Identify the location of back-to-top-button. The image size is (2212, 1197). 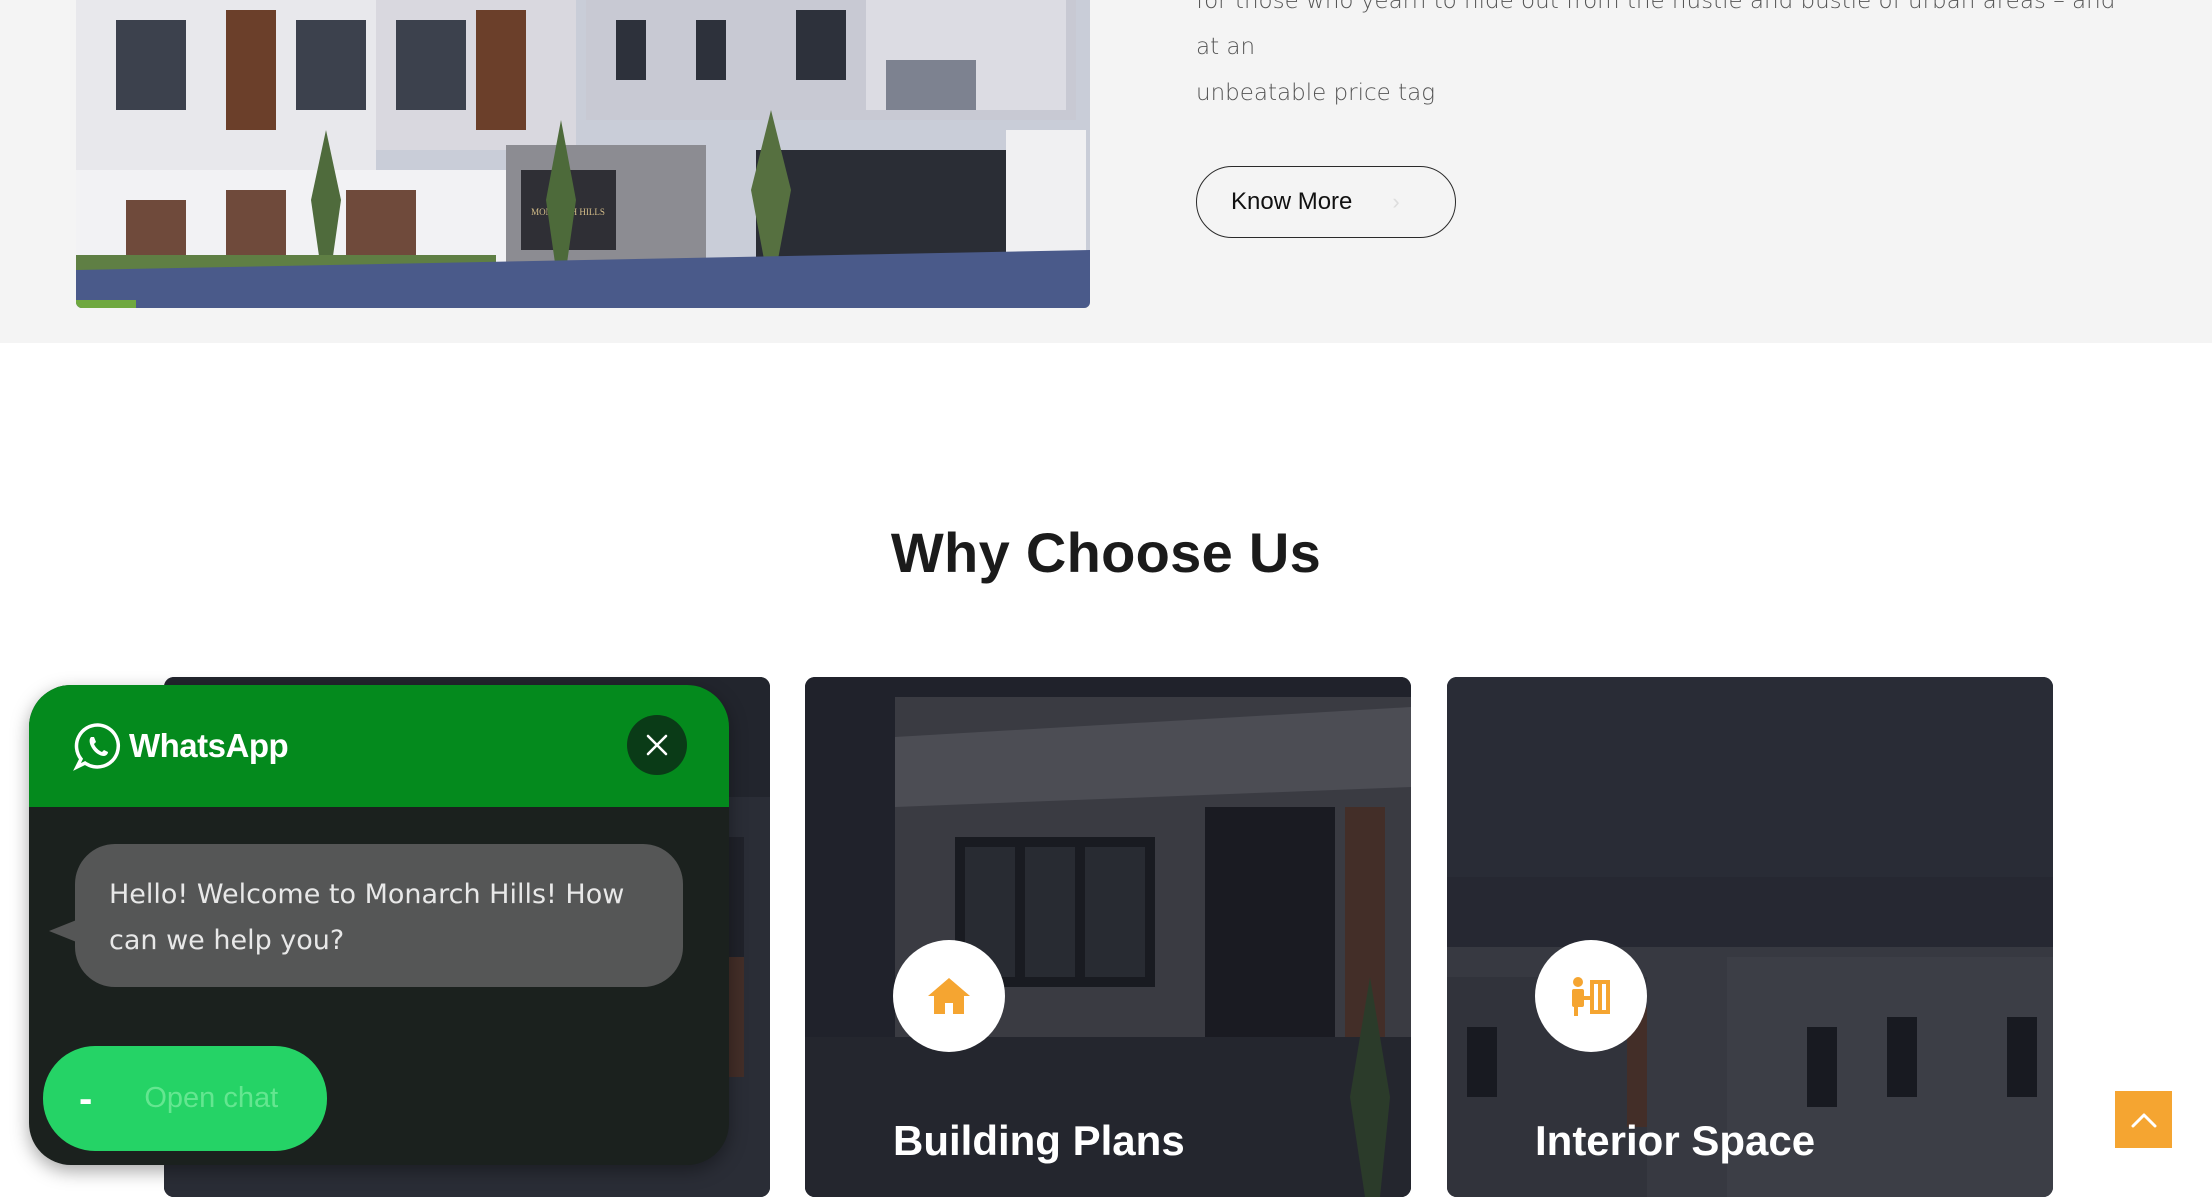
(2143, 1119).